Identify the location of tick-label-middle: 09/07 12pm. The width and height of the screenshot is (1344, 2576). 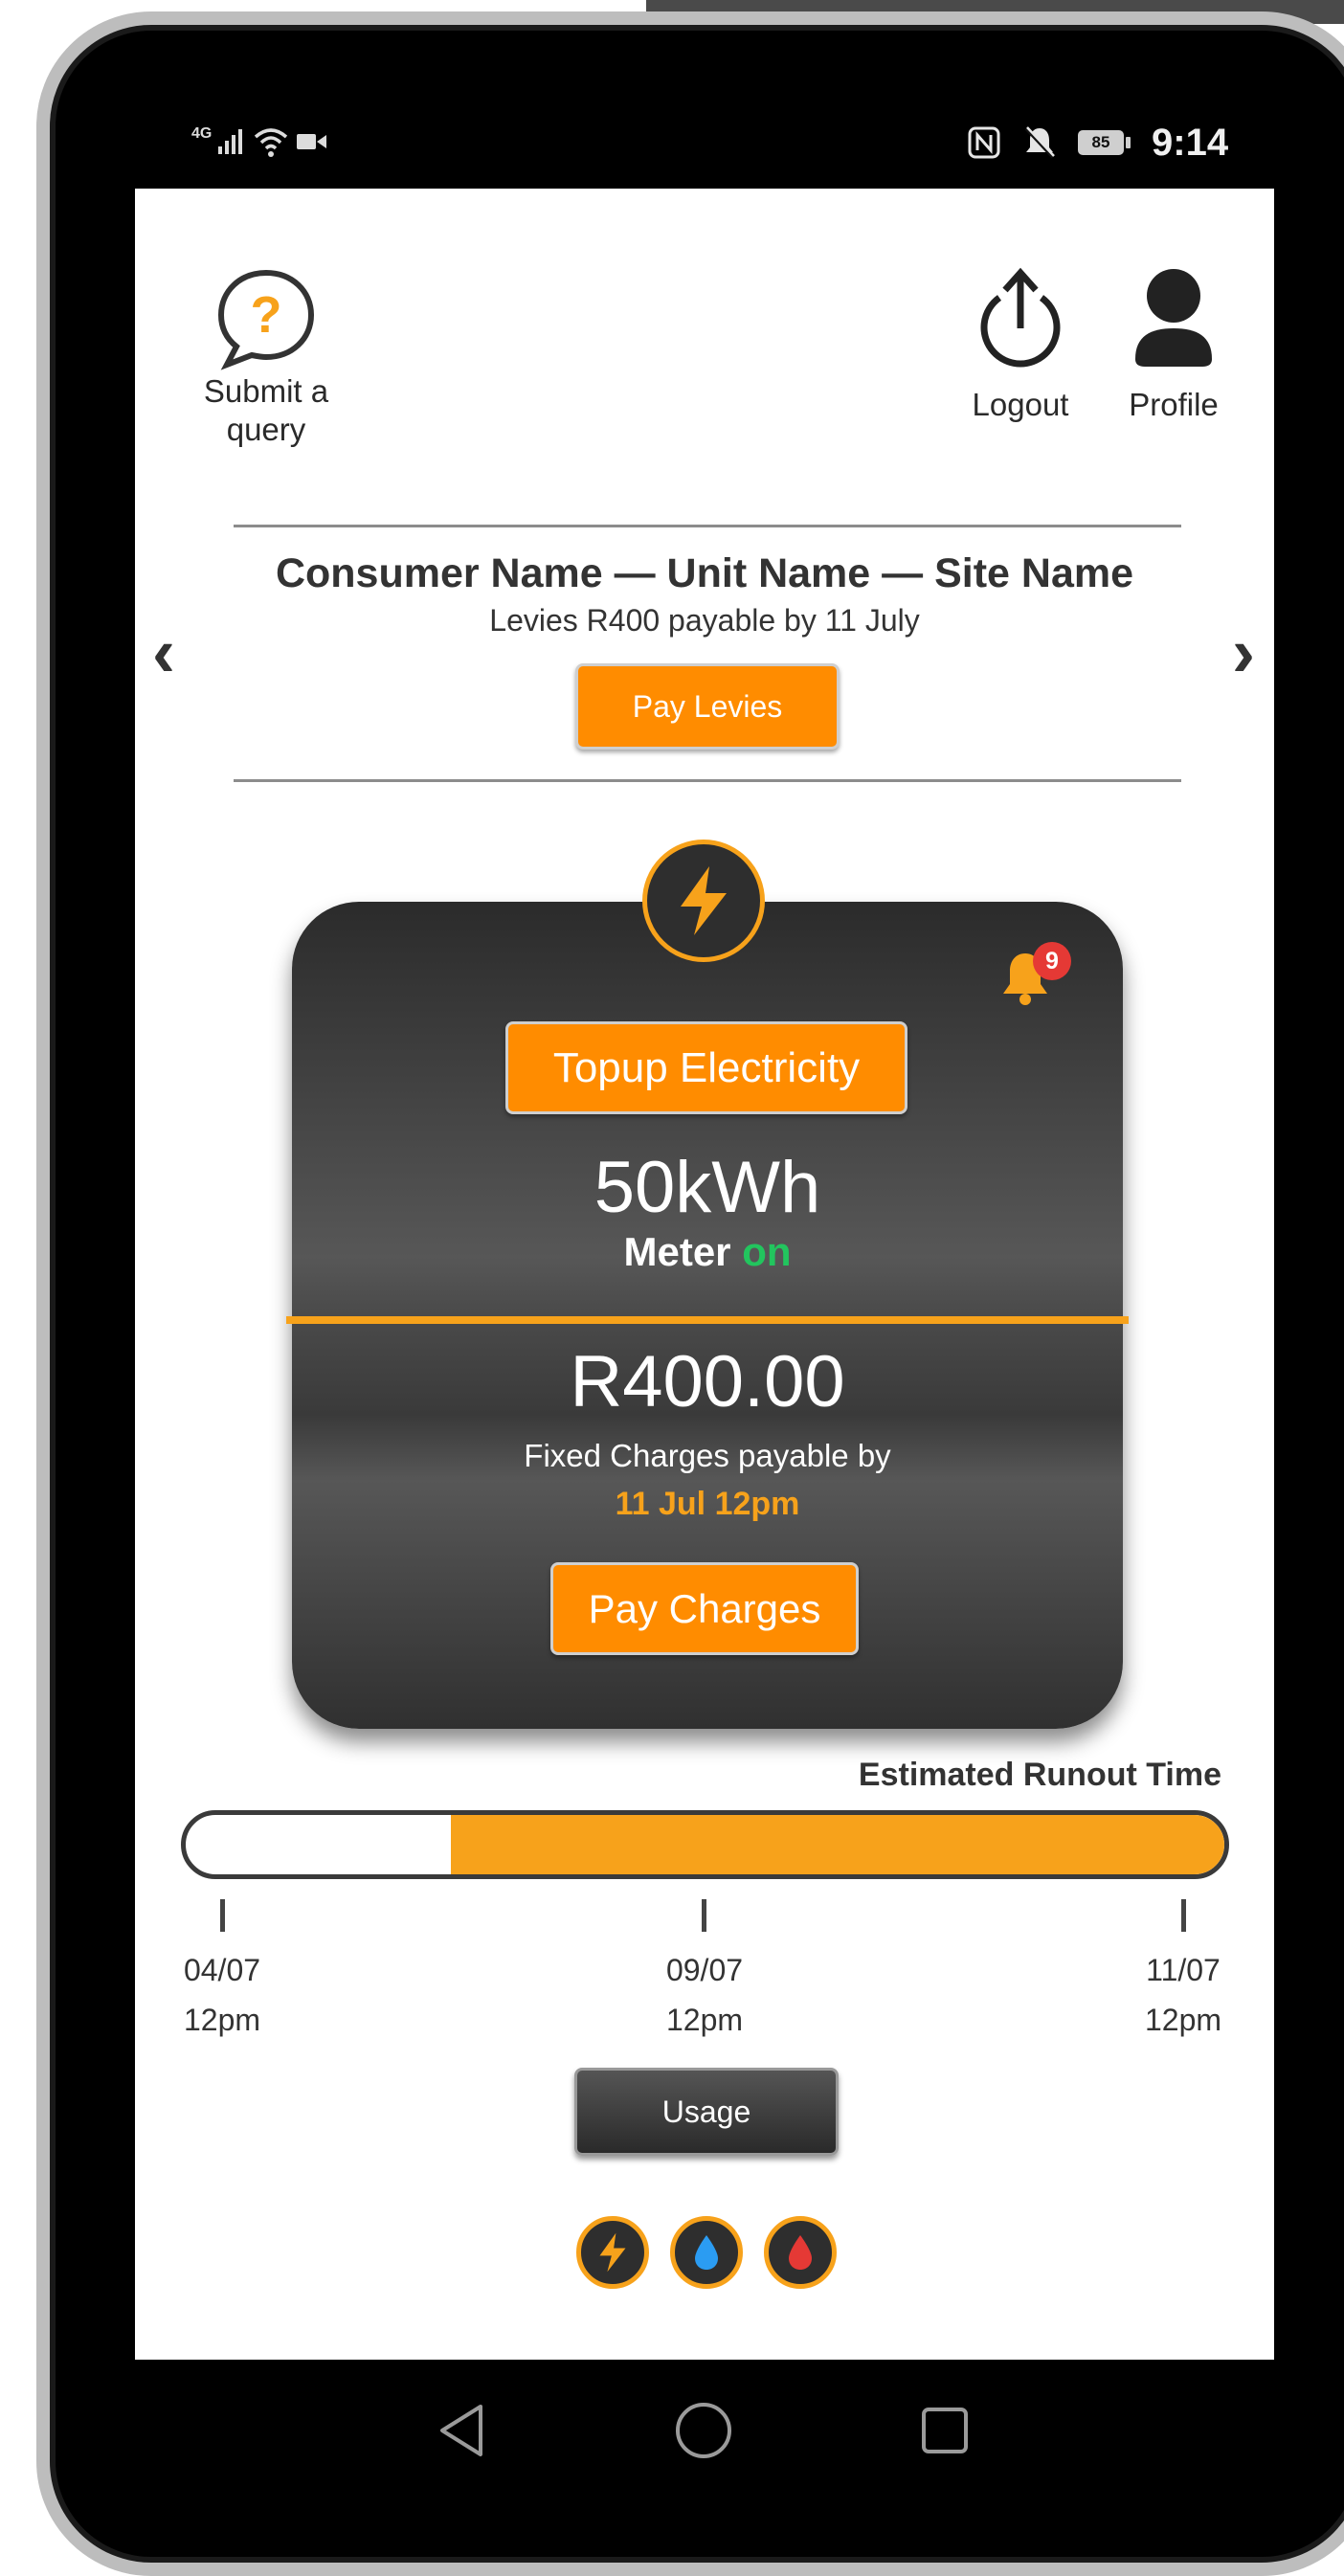
(705, 1995).